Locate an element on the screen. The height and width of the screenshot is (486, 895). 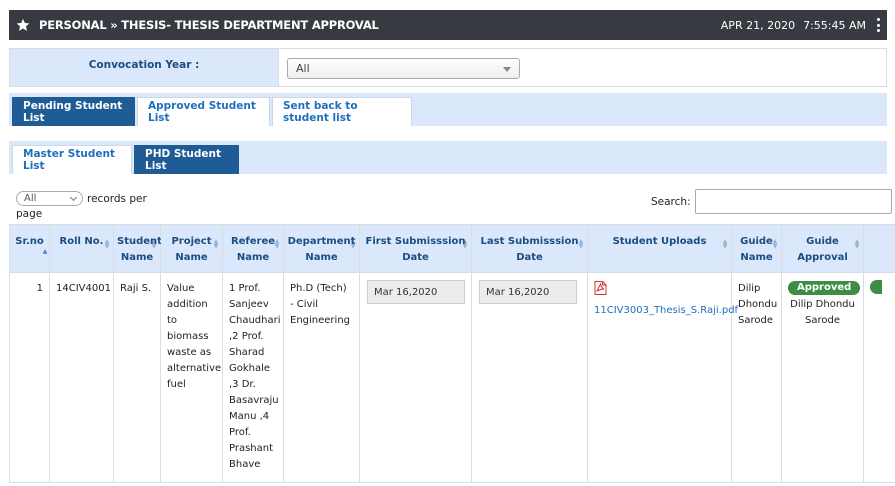
records-label: records per is located at coordinates (117, 198).